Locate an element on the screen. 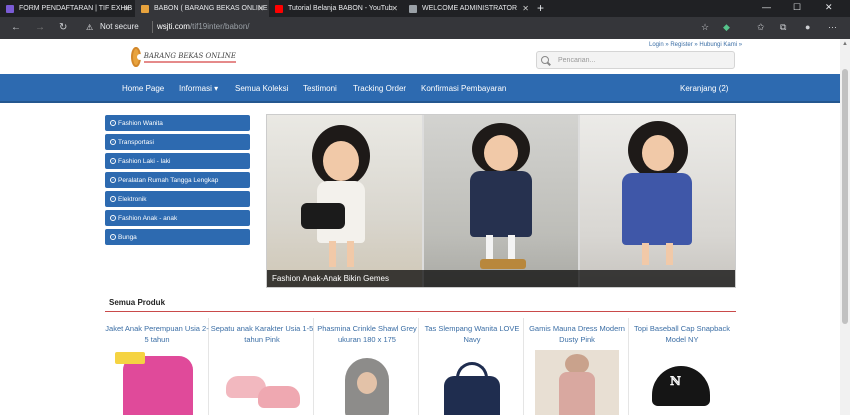 The image size is (850, 415). page-favicon-icon is located at coordinates (413, 8).